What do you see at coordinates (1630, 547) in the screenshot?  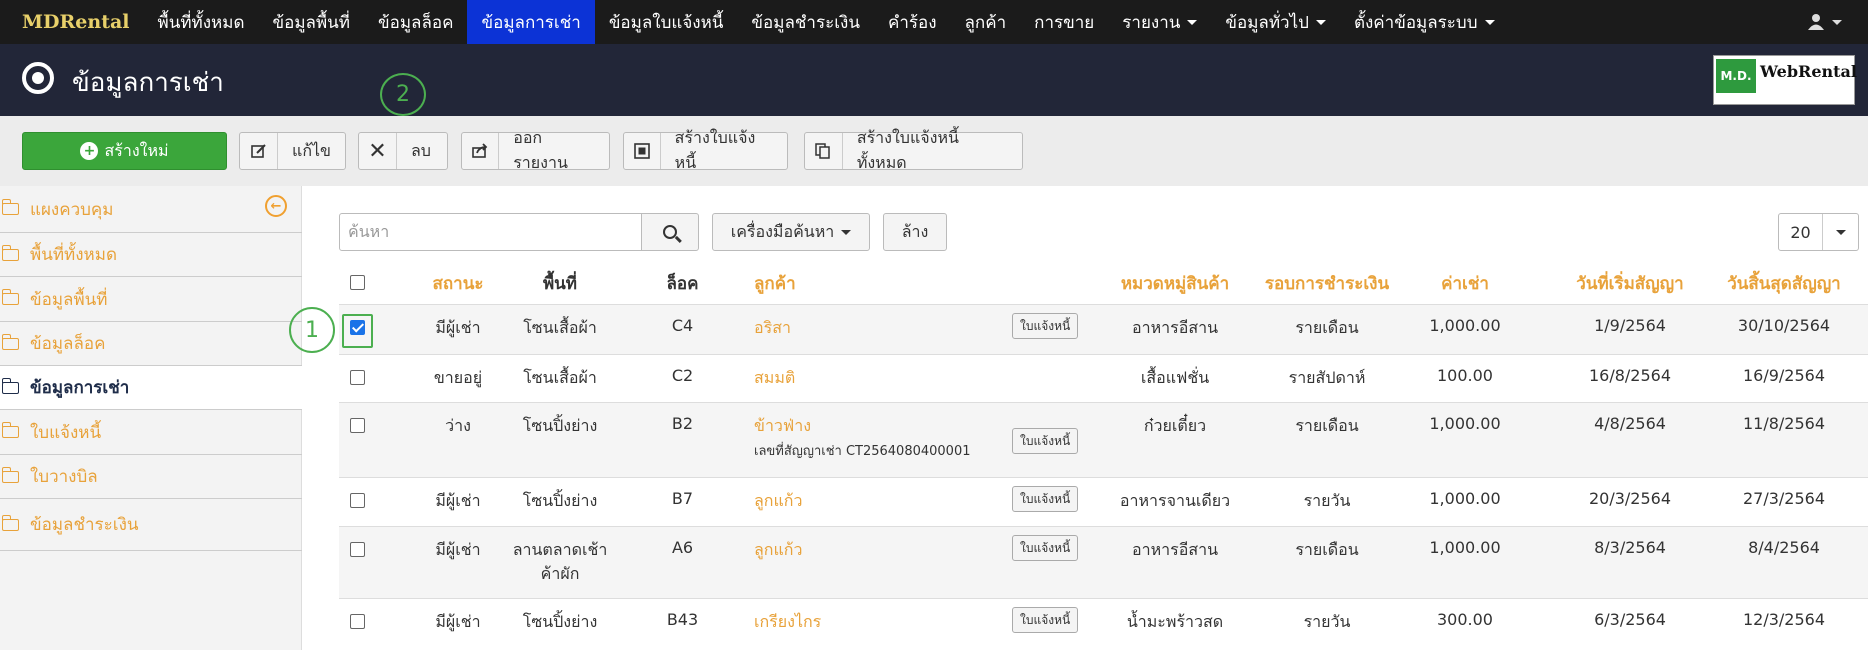 I see `start-date-cell: 8/3/2564` at bounding box center [1630, 547].